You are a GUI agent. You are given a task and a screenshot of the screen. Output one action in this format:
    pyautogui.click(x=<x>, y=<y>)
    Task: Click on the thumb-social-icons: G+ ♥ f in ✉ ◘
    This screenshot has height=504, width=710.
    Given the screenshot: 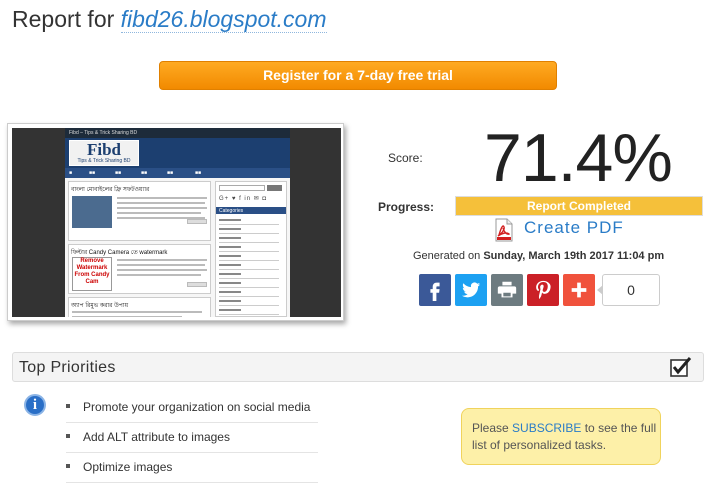 What is the action you would take?
    pyautogui.click(x=243, y=199)
    